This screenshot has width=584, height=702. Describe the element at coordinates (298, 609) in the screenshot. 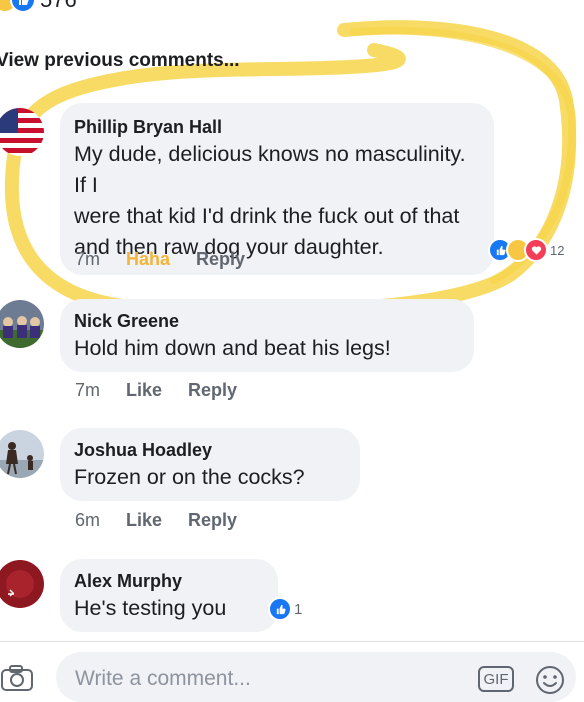

I see `comment-reaction-count: 1` at that location.